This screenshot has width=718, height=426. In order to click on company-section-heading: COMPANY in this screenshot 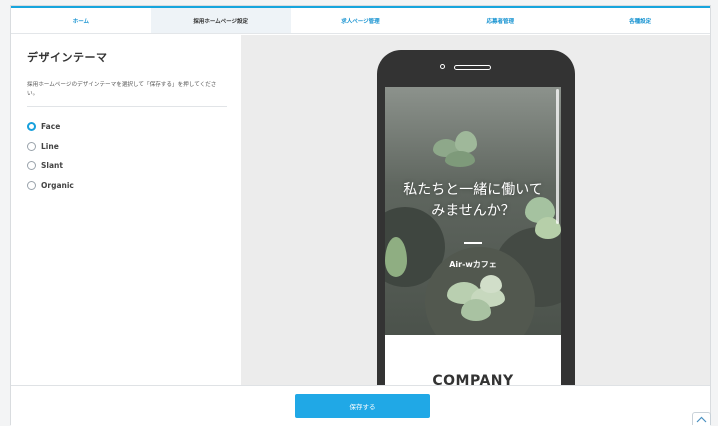, I will do `click(473, 379)`.